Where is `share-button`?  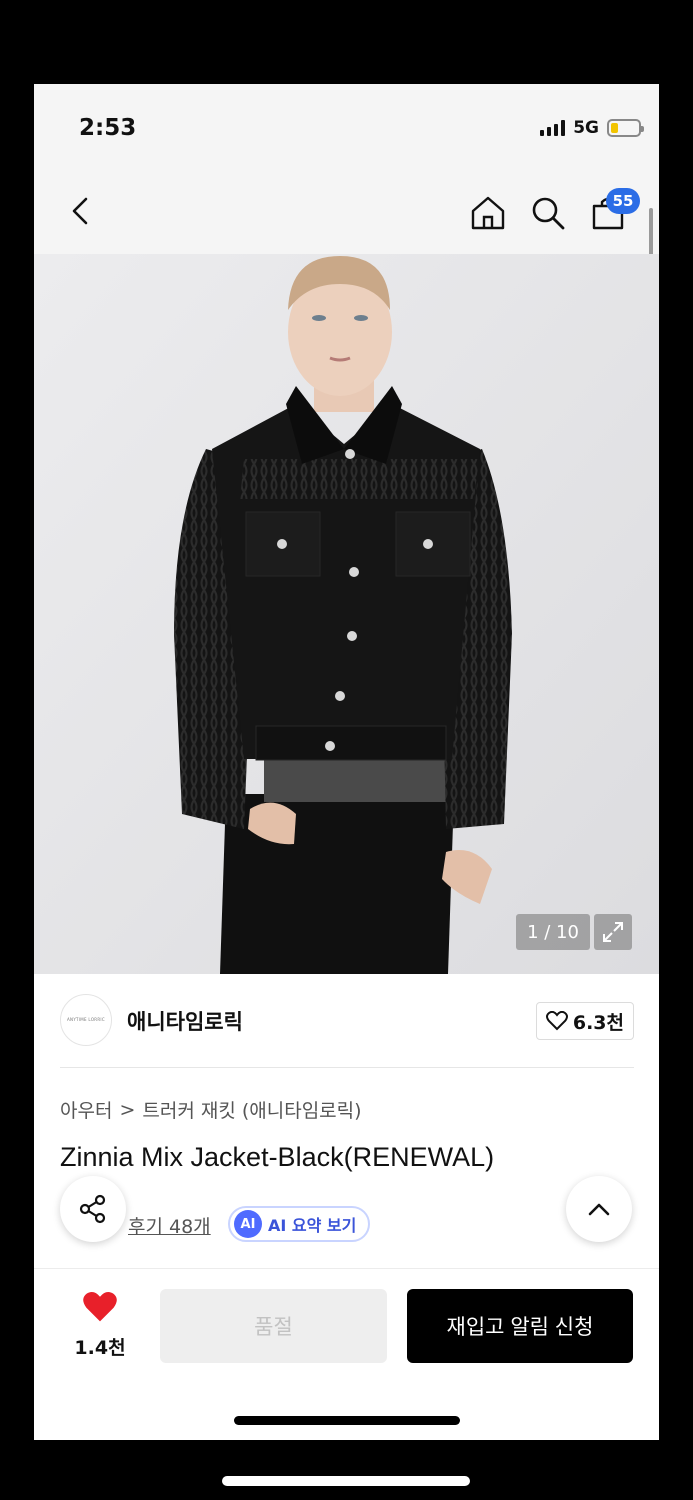
share-button is located at coordinates (93, 1209).